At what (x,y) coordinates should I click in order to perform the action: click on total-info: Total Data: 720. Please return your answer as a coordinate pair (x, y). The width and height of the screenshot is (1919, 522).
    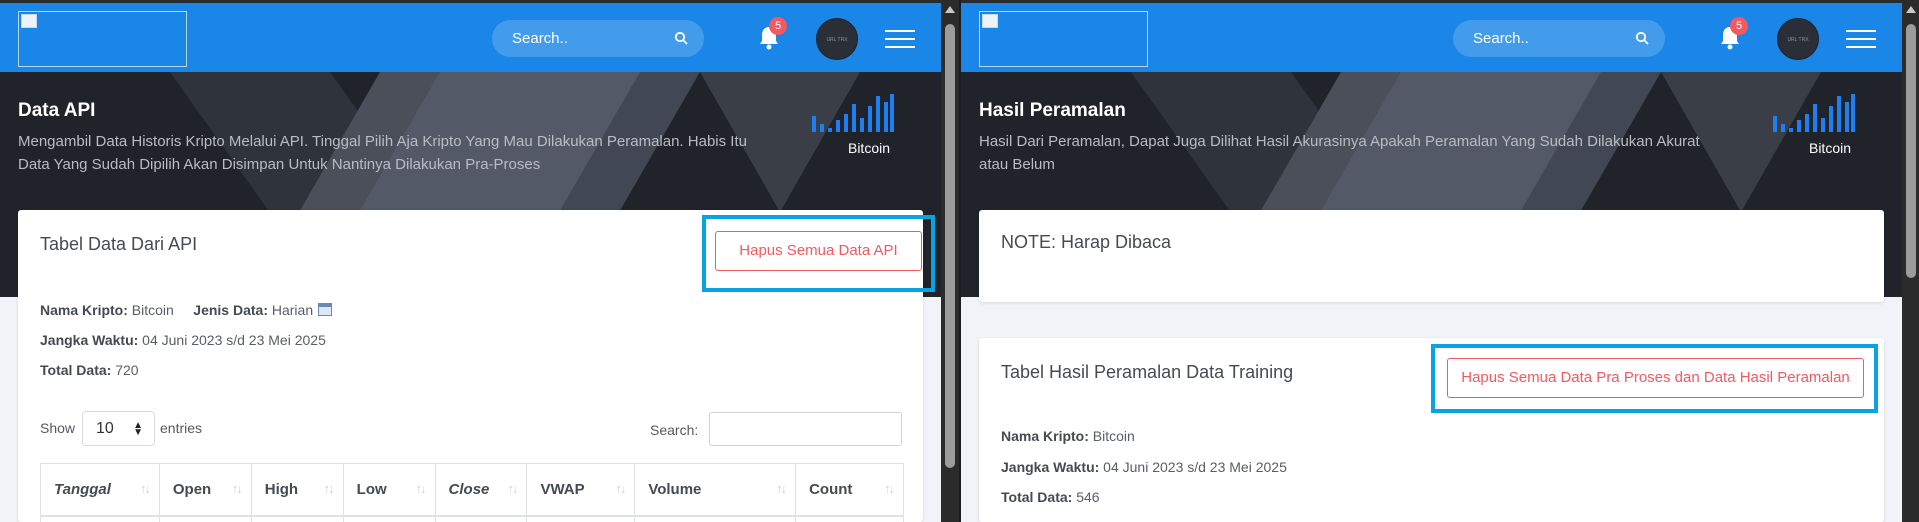
    Looking at the image, I should click on (89, 370).